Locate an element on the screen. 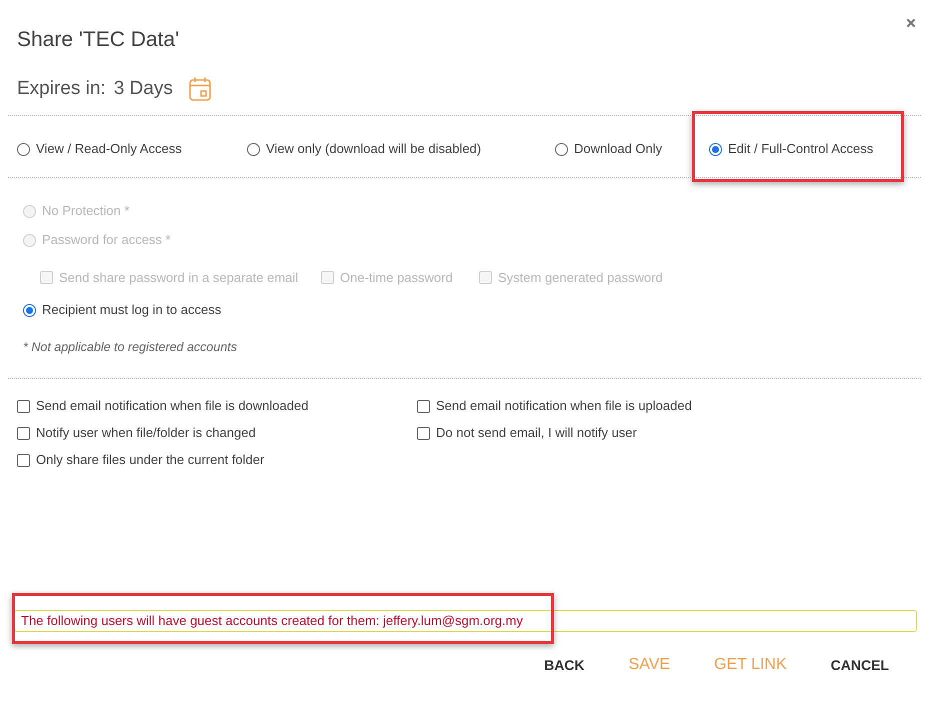 This screenshot has height=725, width=929. access-option: Edit / Full-Control Access is located at coordinates (791, 149).